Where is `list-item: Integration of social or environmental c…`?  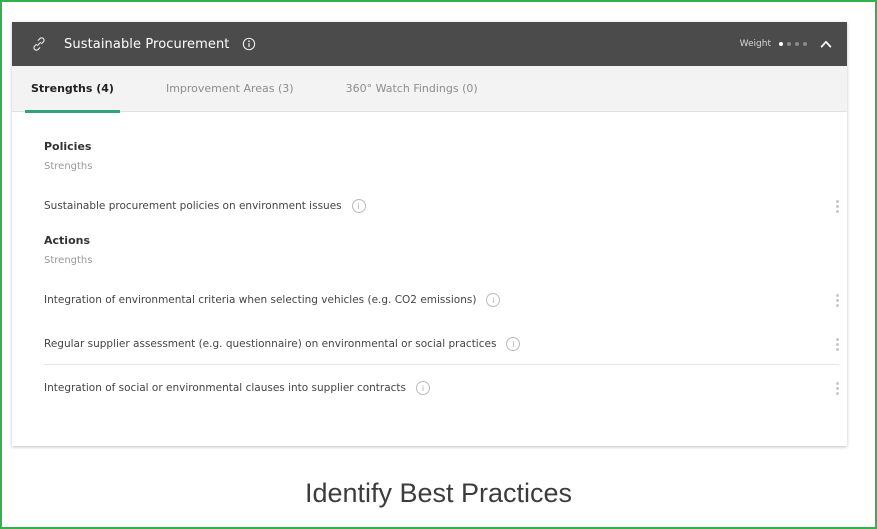
list-item: Integration of social or environmental c… is located at coordinates (441, 388).